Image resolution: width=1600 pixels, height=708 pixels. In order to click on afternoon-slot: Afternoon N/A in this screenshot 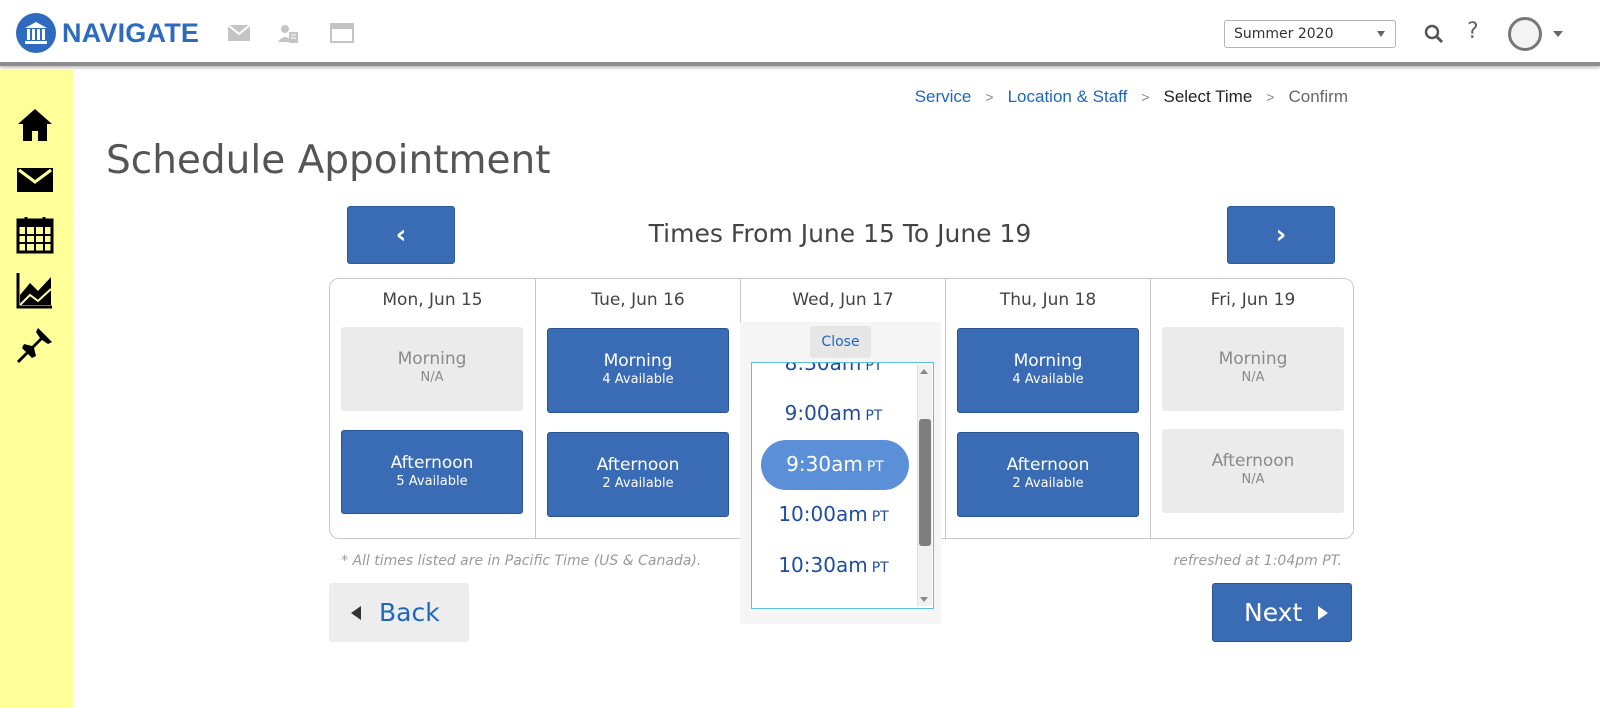, I will do `click(1253, 471)`.